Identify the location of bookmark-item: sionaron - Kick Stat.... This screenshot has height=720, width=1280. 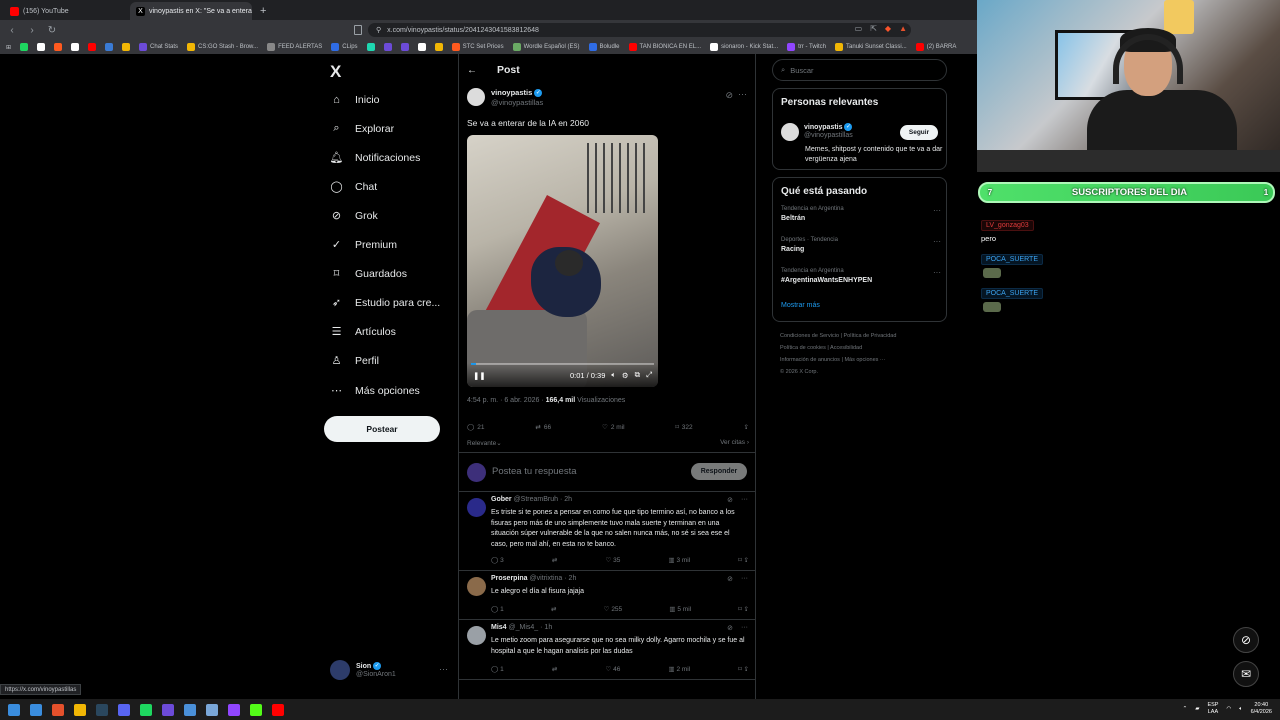
(744, 47).